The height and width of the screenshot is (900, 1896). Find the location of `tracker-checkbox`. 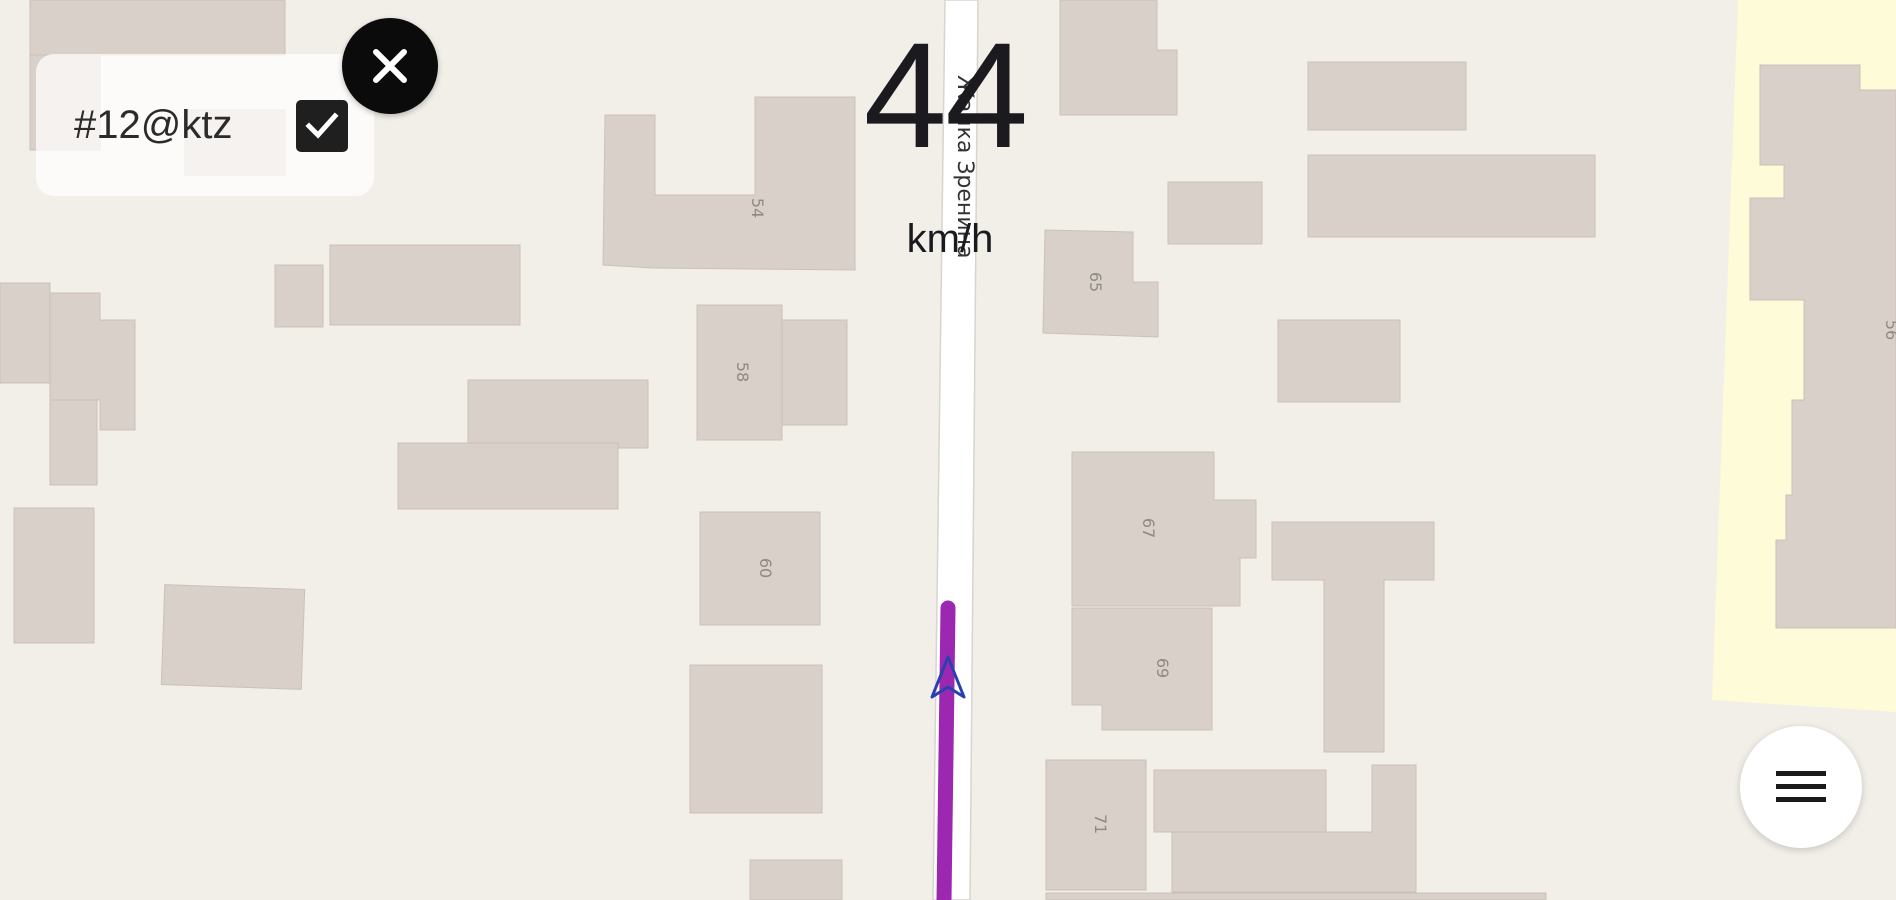

tracker-checkbox is located at coordinates (322, 126).